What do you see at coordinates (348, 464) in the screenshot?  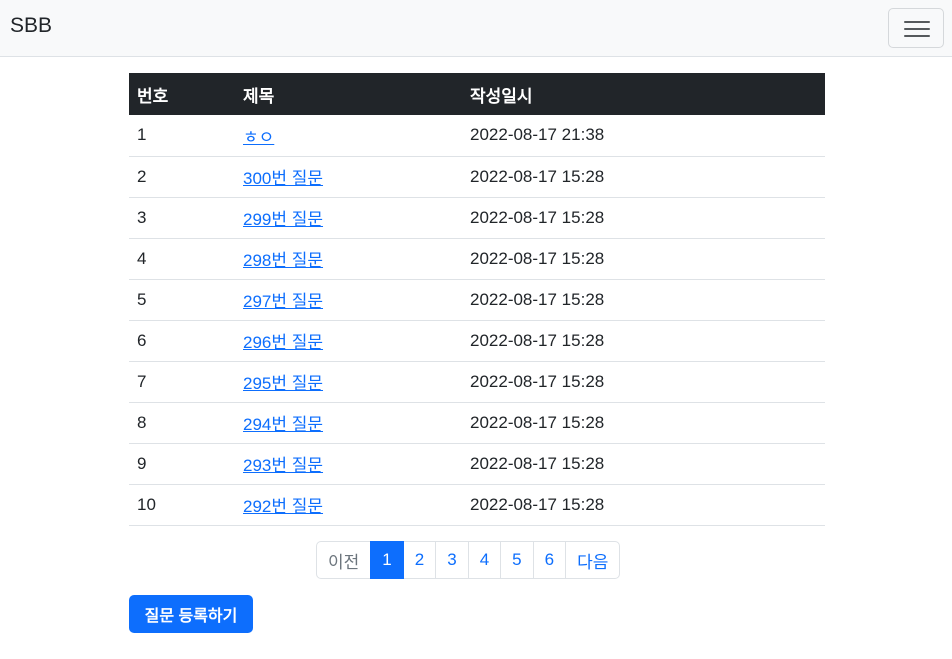 I see `row-title-cell: 293번 질문` at bounding box center [348, 464].